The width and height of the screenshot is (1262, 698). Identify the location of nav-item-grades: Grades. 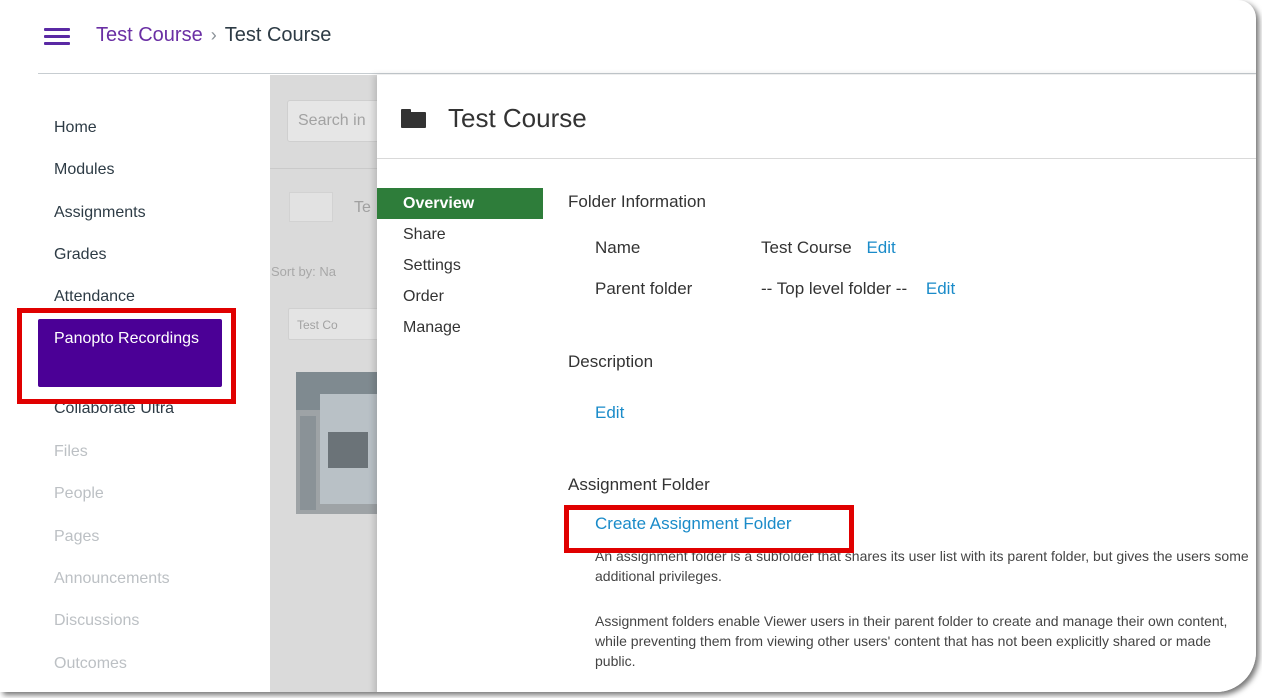
(80, 255).